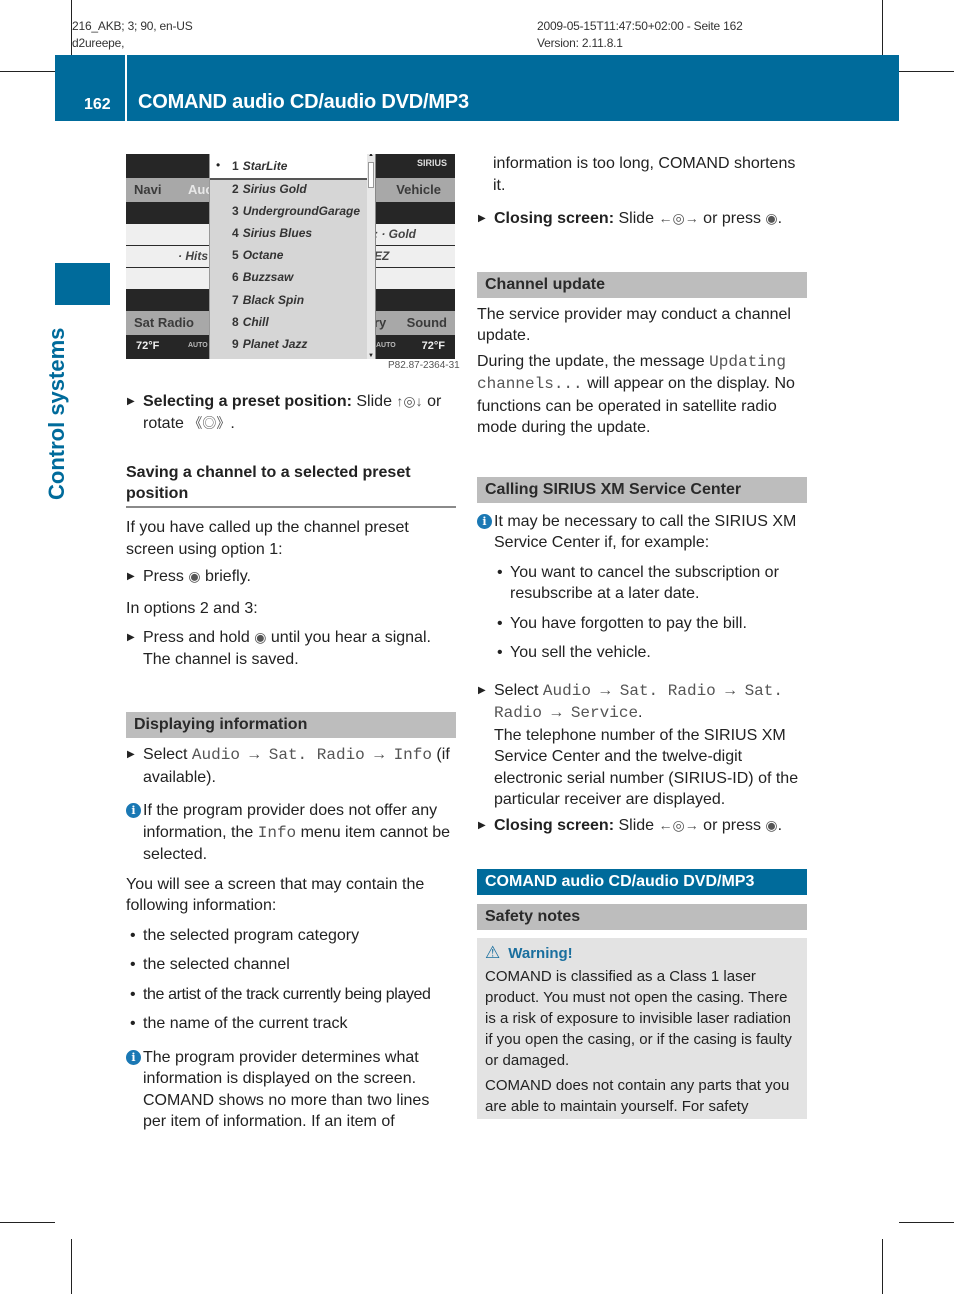  I want to click on rotate-controller-icon: 《◎》, so click(209, 422).